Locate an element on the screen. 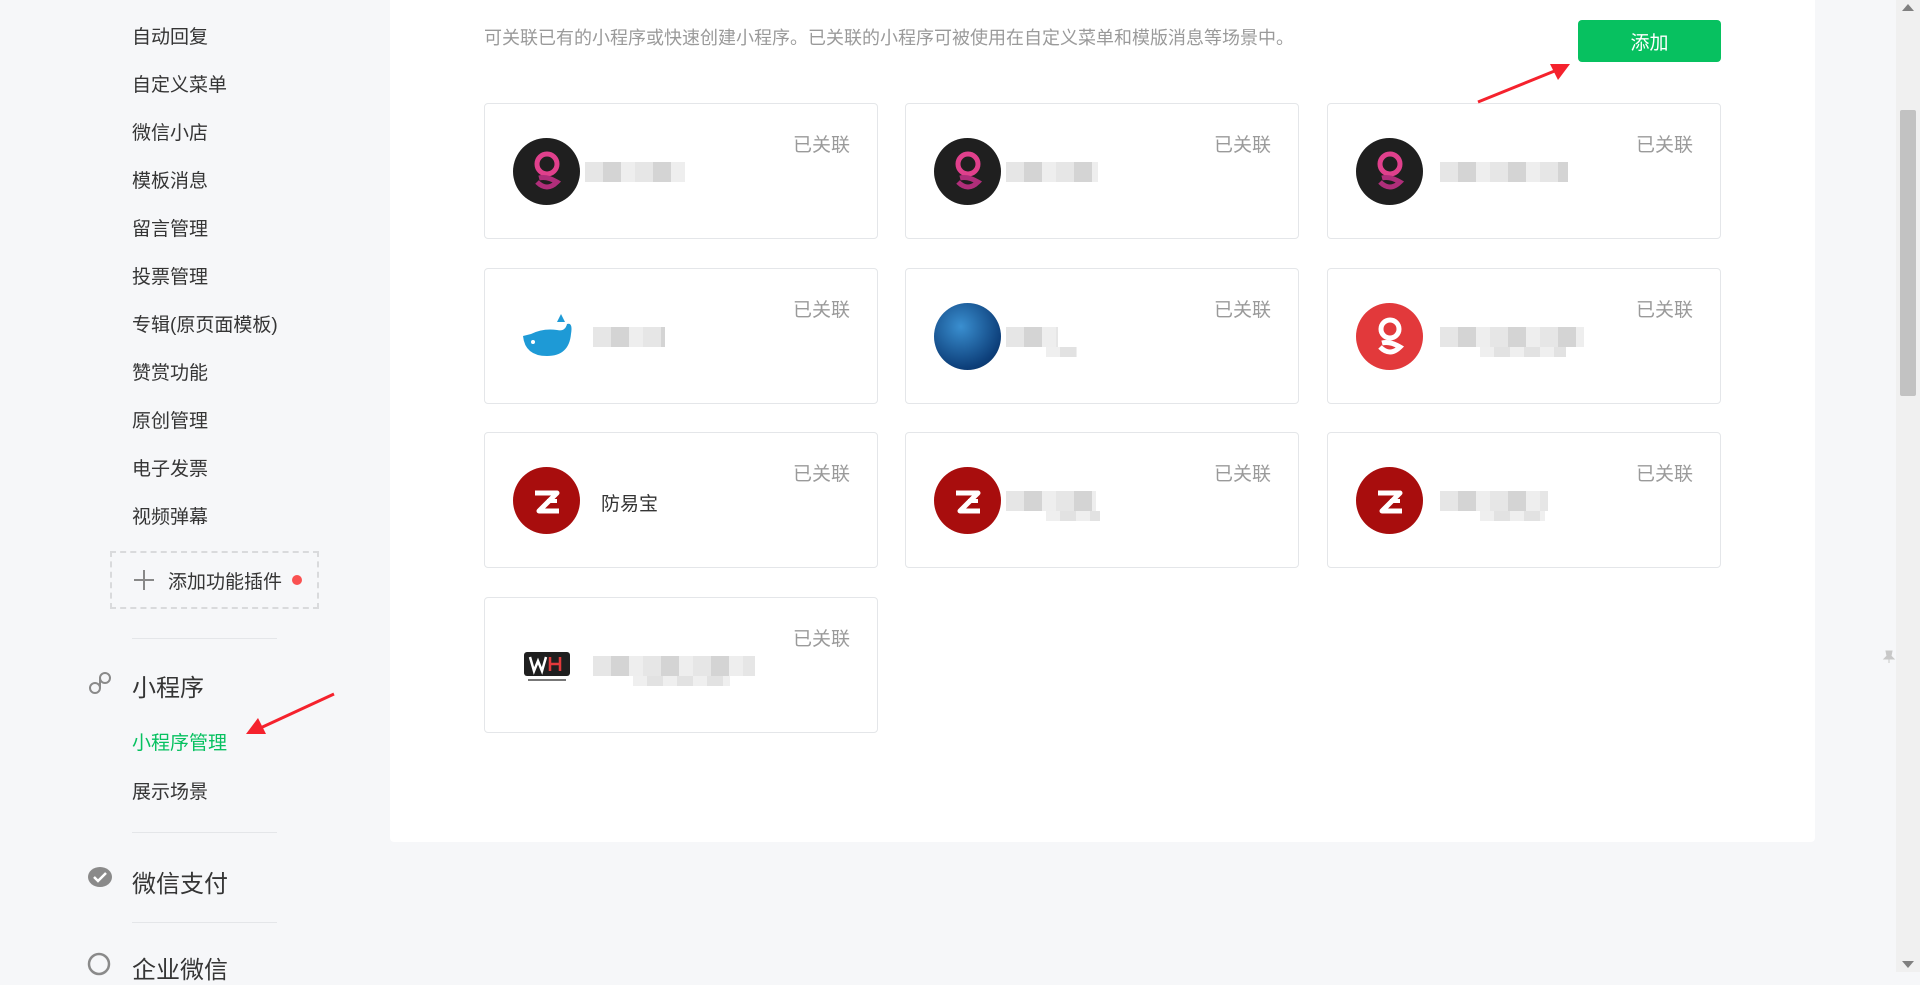 This screenshot has height=985, width=1920. add-button: 添加 is located at coordinates (1649, 41).